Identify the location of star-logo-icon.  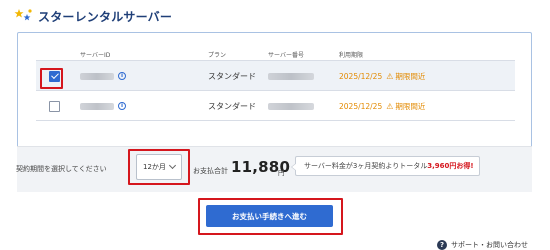
(24, 16).